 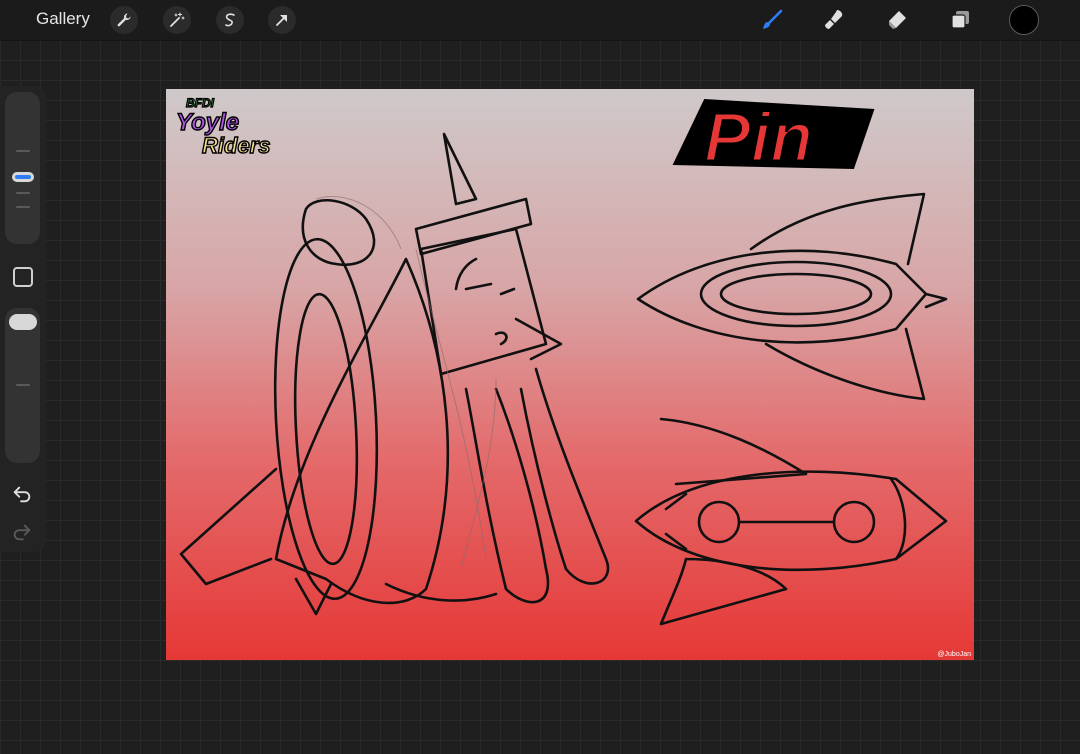 I want to click on ship-bottom-view, so click(x=791, y=521).